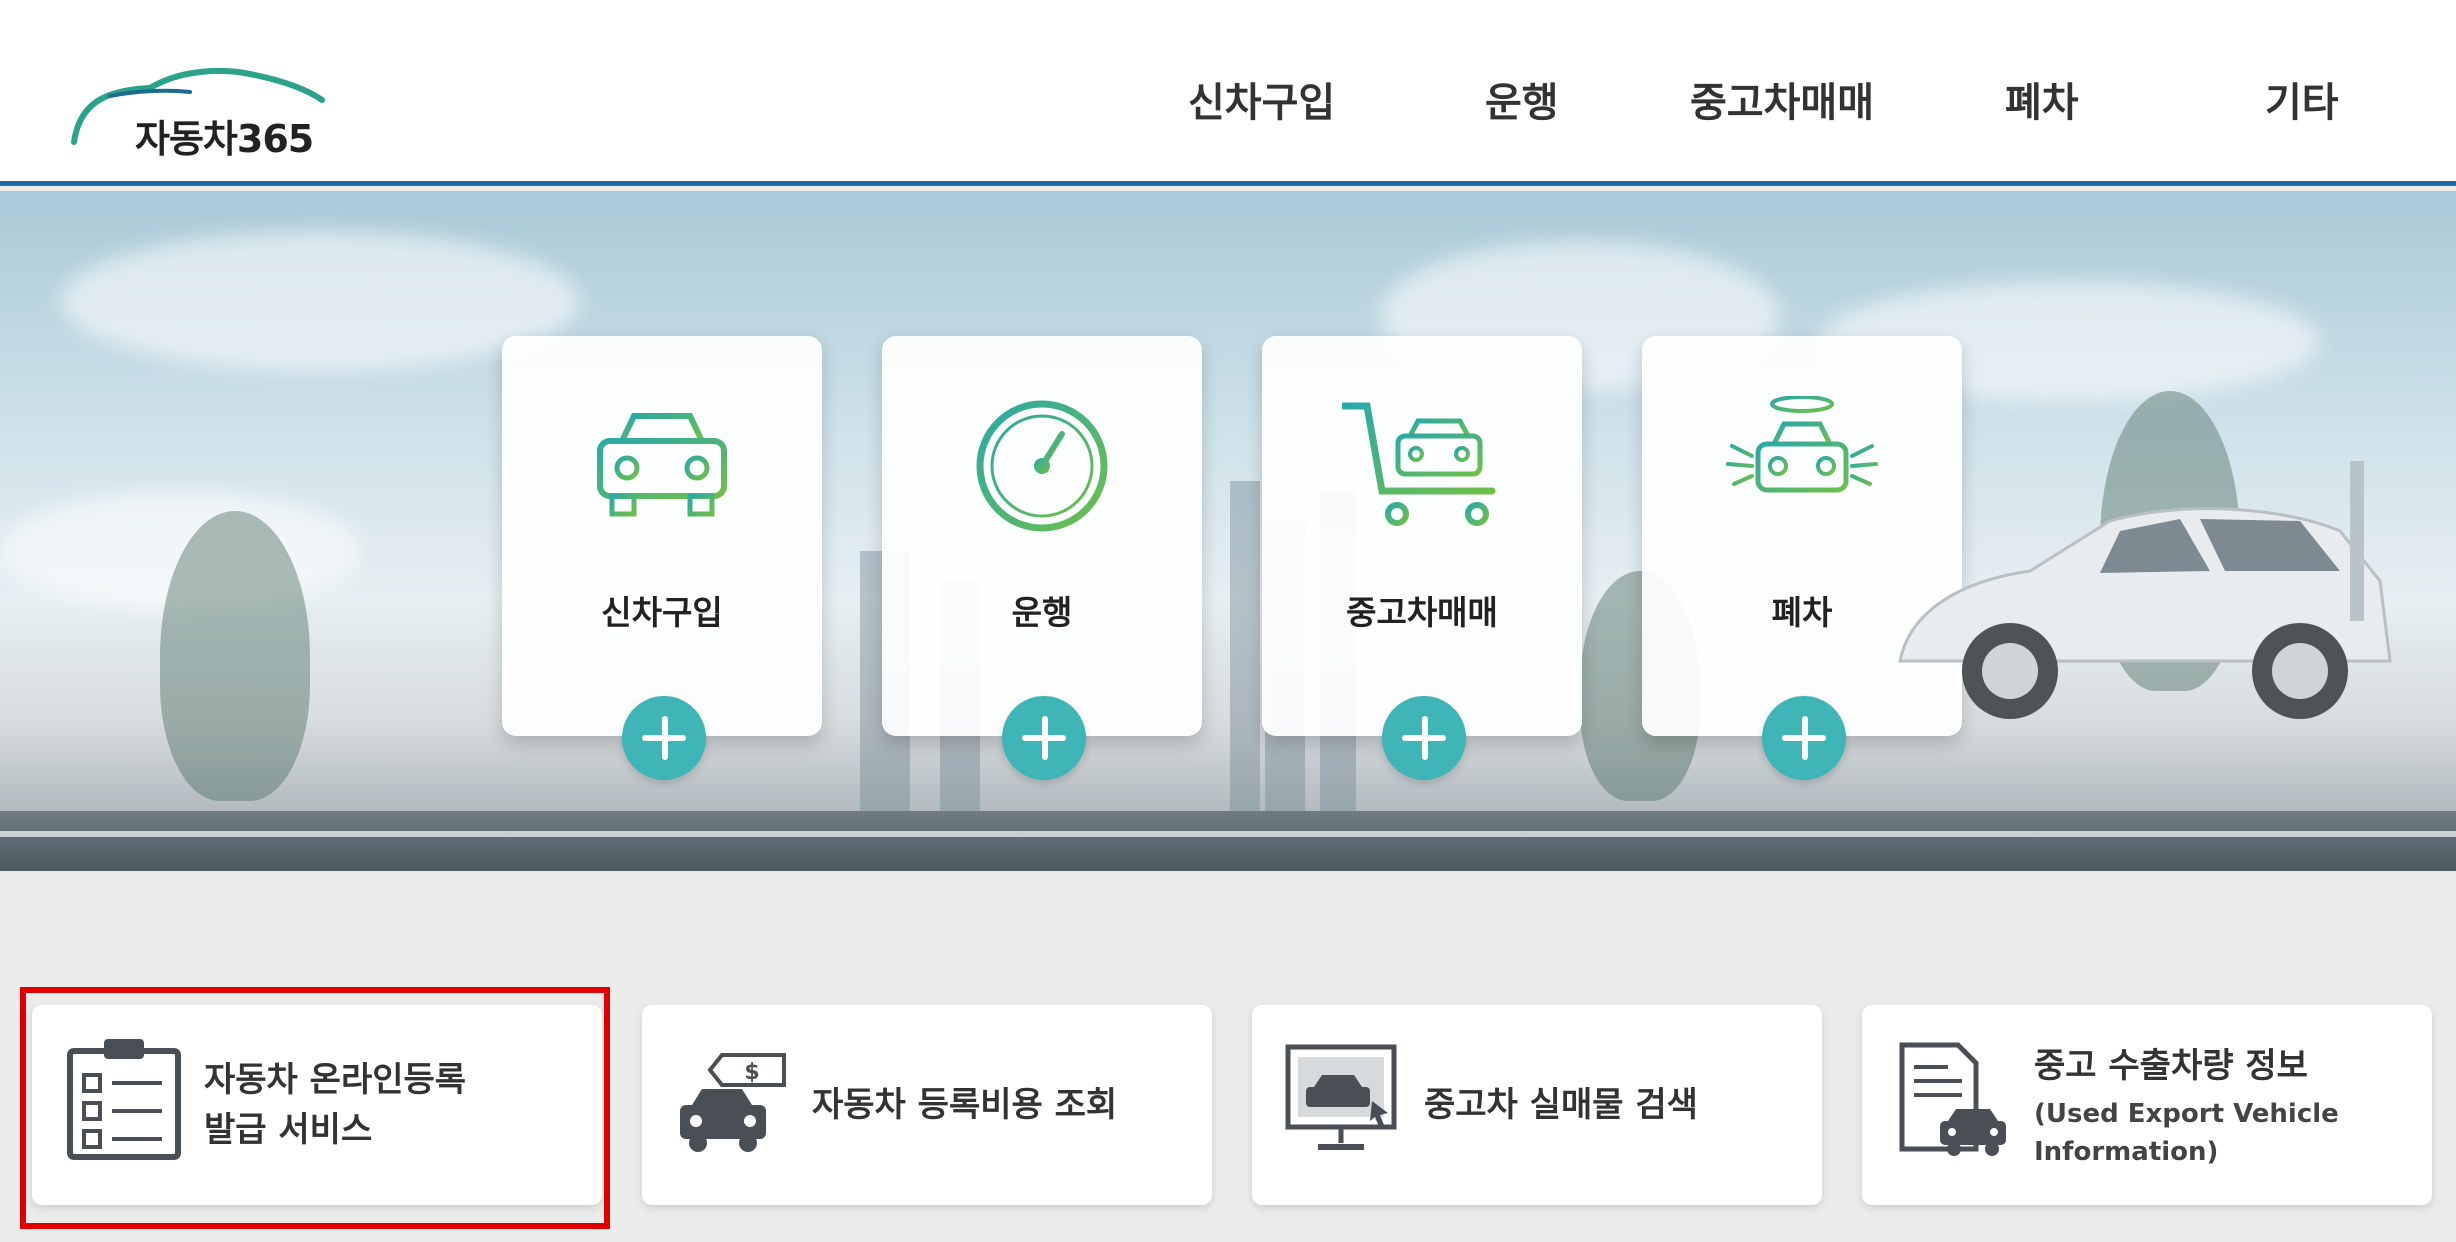 This screenshot has width=2456, height=1242. What do you see at coordinates (315, 1108) in the screenshot?
I see `selection-highlight` at bounding box center [315, 1108].